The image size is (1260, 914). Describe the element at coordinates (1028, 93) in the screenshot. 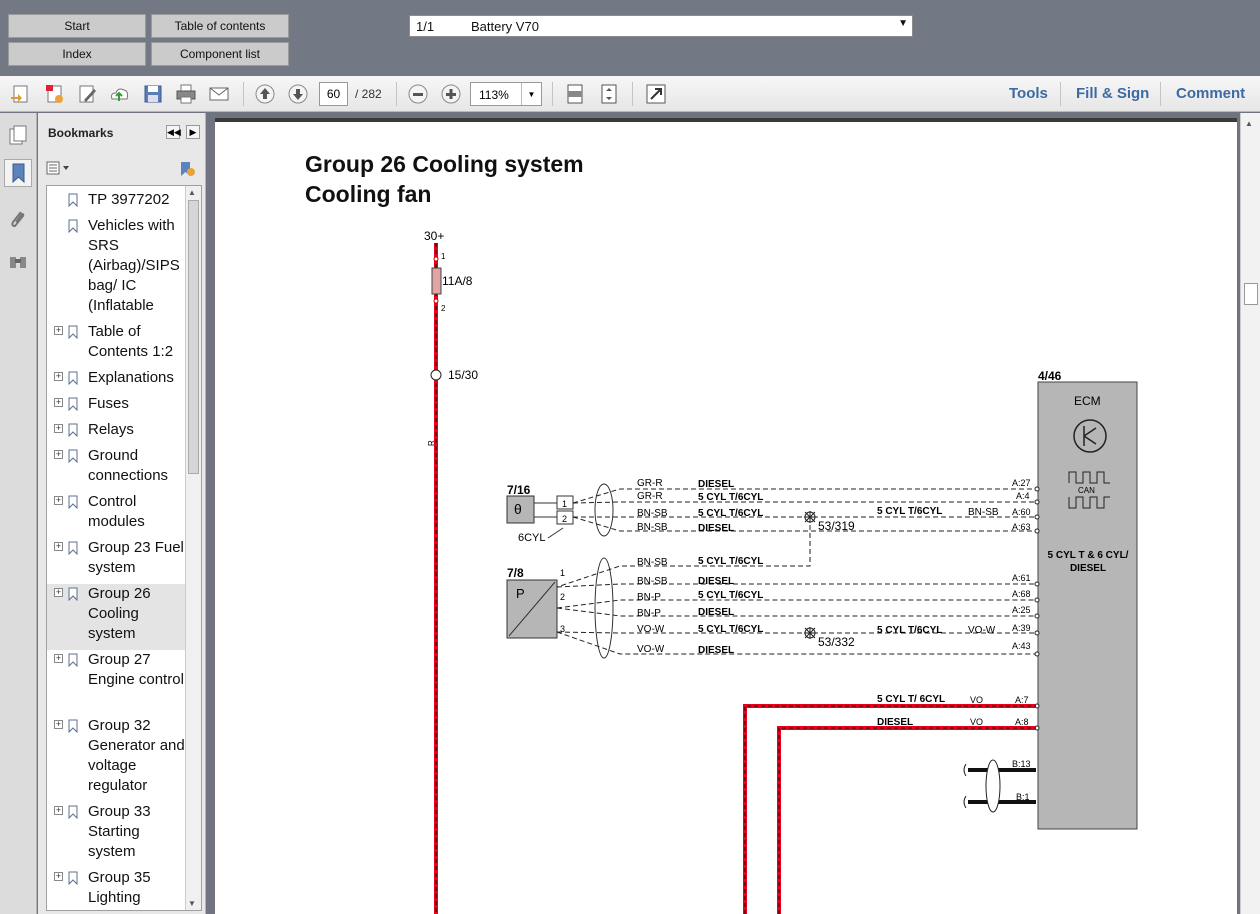

I see `tools-button: Tools` at that location.